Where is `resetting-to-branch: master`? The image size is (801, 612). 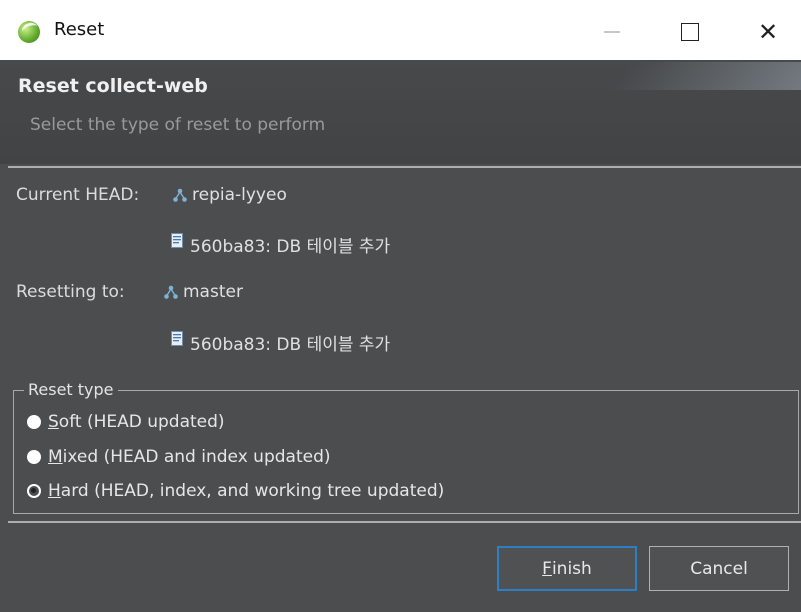 resetting-to-branch: master is located at coordinates (213, 292).